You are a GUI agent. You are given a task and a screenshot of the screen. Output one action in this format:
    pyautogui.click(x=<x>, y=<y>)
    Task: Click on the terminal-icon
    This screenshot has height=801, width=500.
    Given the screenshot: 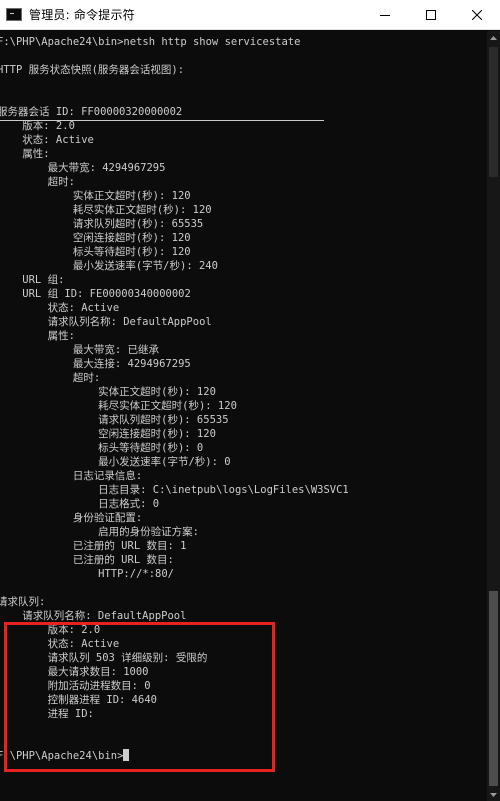 What is the action you would take?
    pyautogui.click(x=14, y=14)
    